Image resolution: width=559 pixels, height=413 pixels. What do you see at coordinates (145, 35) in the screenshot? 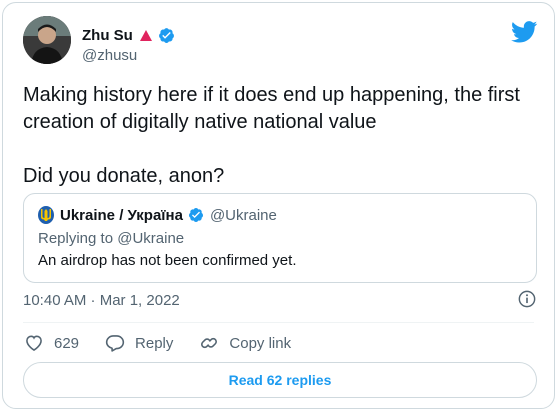
I see `warning-triangle-icon` at bounding box center [145, 35].